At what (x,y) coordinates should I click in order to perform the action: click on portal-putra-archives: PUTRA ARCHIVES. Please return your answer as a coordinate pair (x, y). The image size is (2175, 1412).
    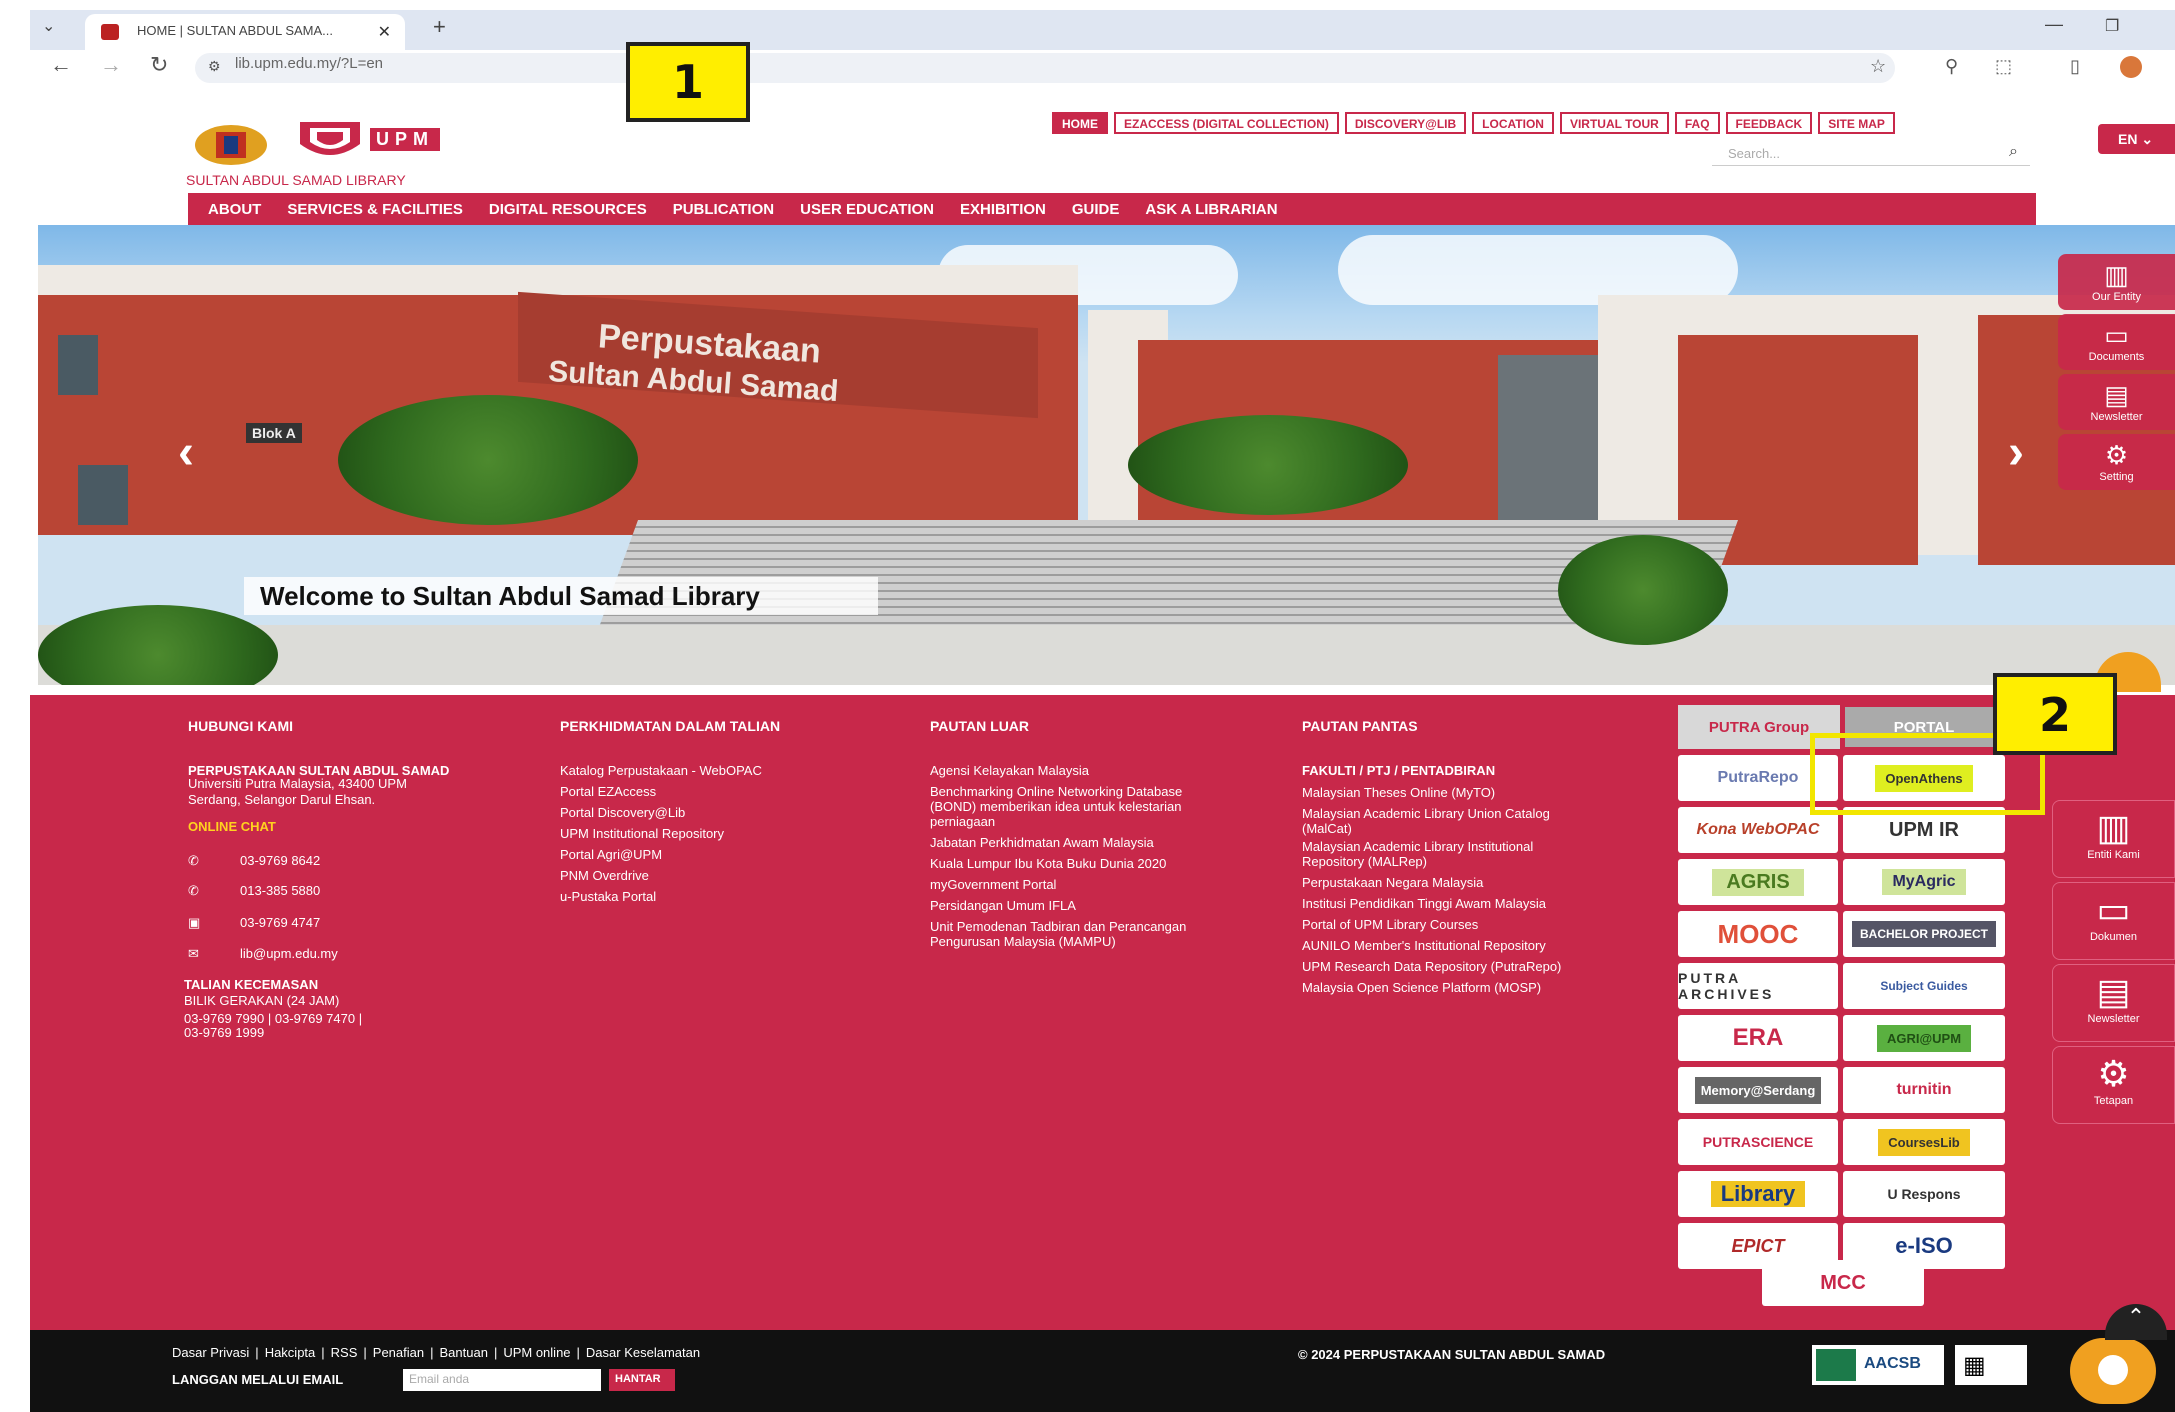
    Looking at the image, I should click on (1758, 986).